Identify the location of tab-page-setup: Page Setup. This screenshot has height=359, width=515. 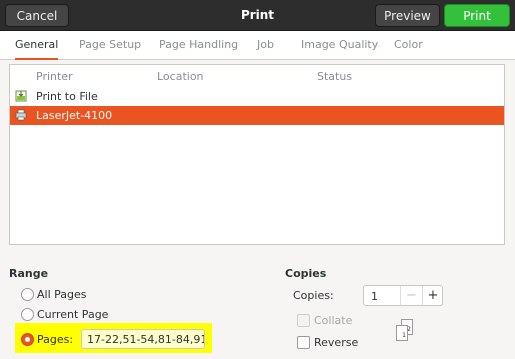
(110, 45).